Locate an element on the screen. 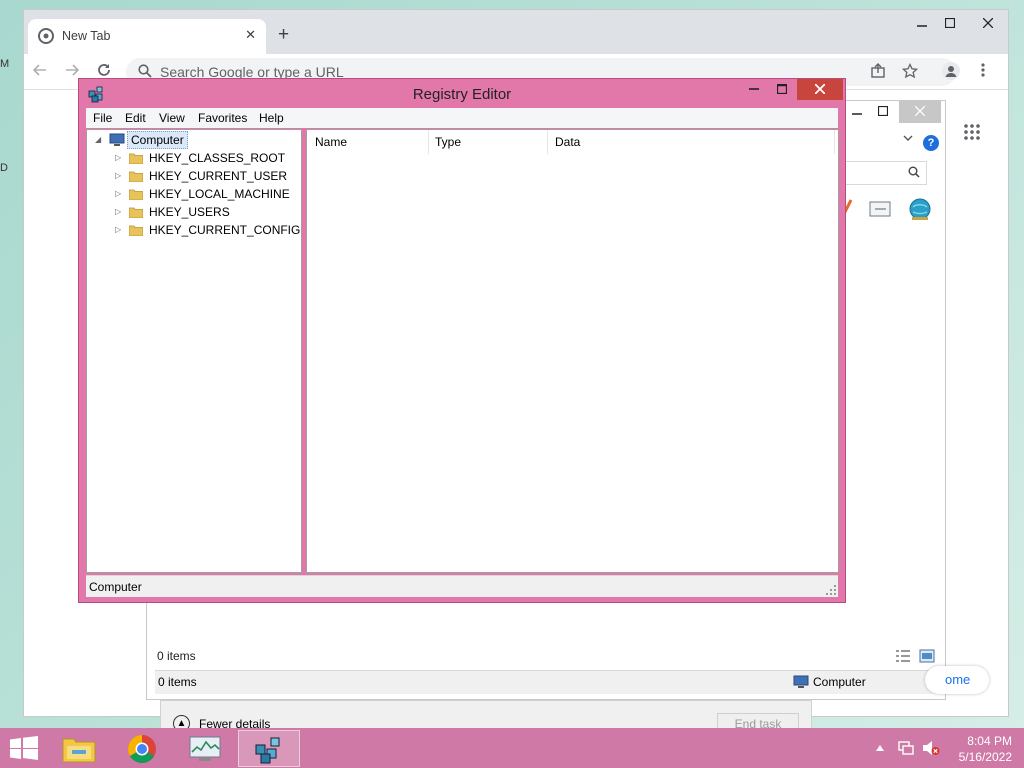 This screenshot has width=1024, height=768. show-hidden-icons-icon is located at coordinates (880, 748).